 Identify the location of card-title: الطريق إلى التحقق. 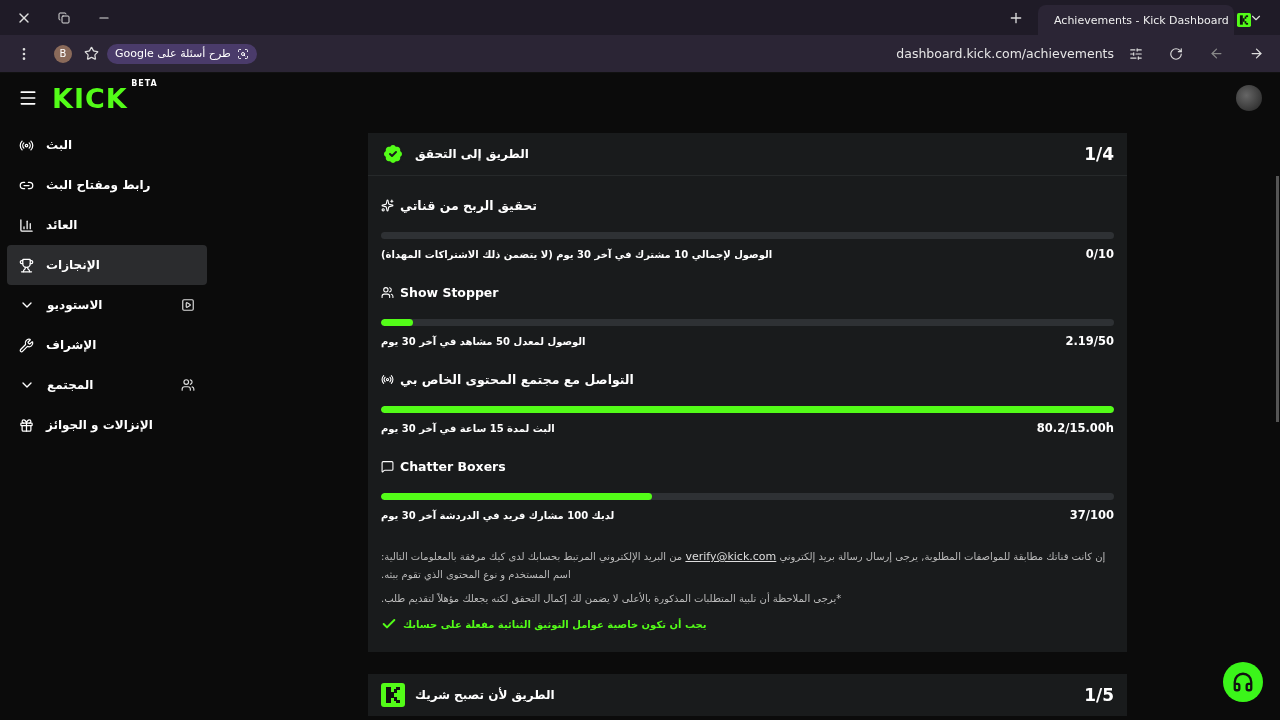
(472, 154).